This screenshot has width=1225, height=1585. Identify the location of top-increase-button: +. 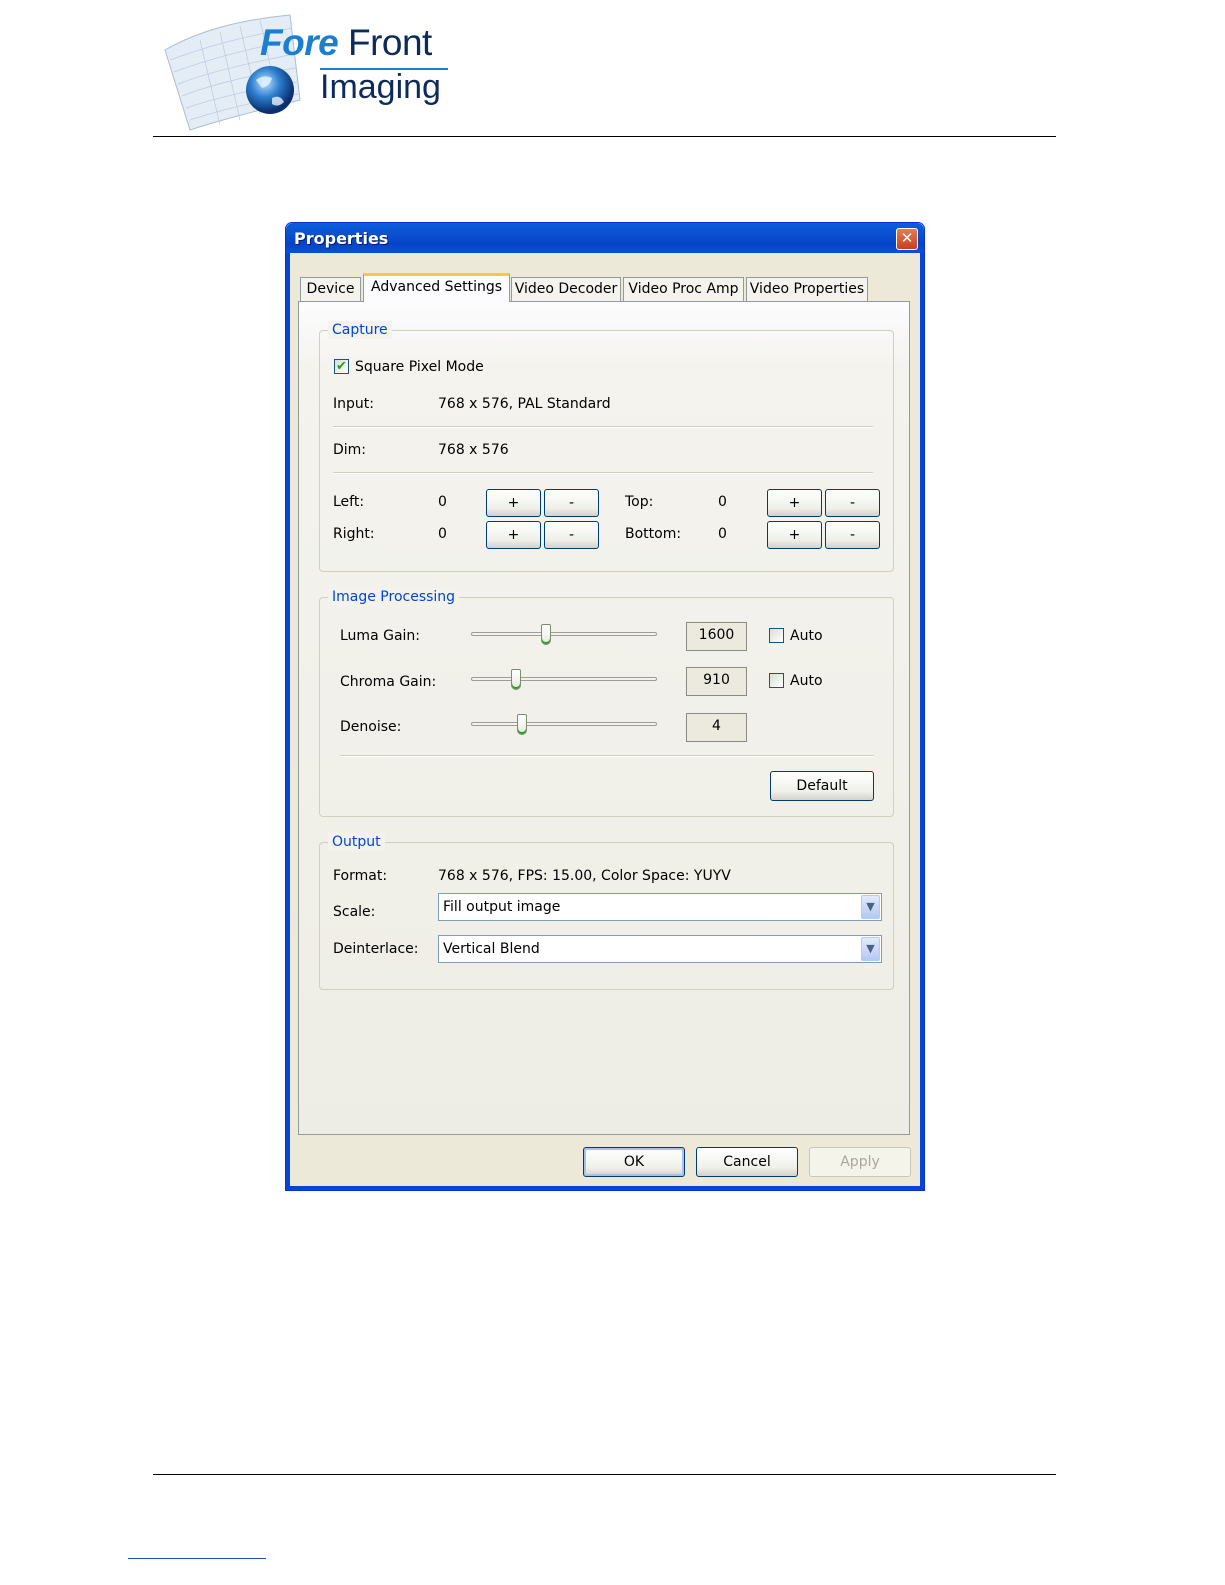
(794, 503).